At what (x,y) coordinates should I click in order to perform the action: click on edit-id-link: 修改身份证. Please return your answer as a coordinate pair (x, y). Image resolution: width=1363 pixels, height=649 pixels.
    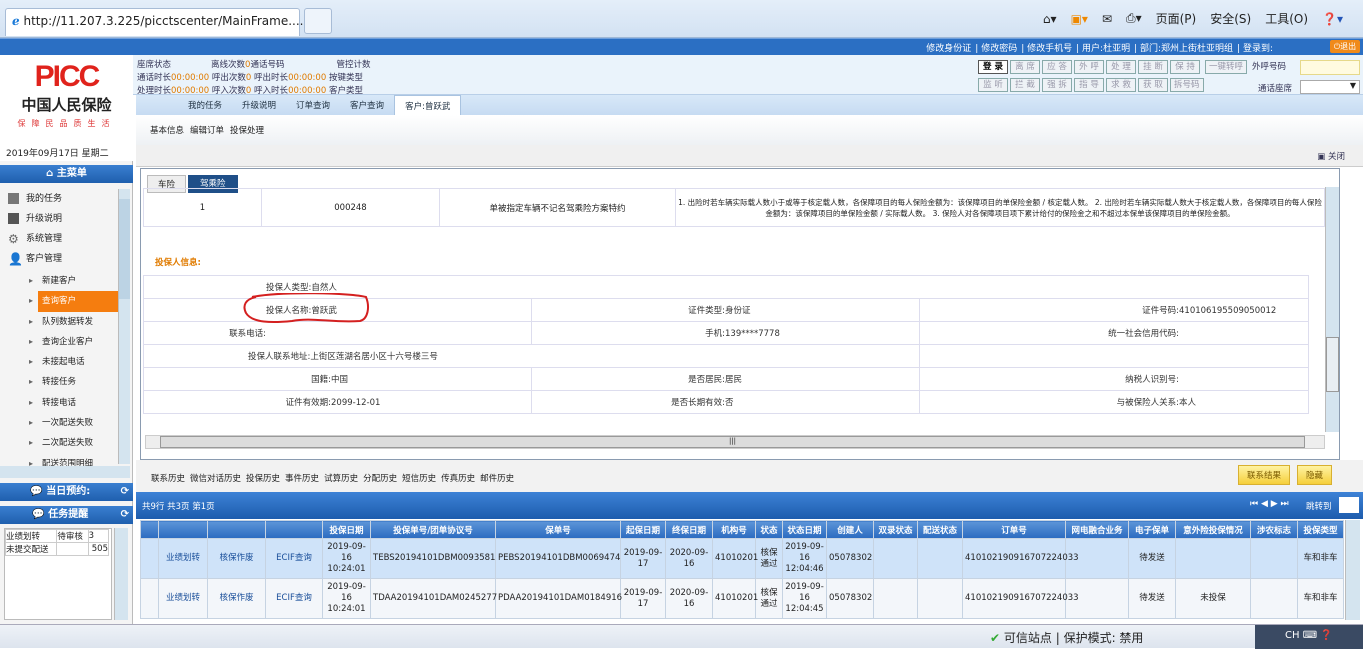
    Looking at the image, I should click on (948, 47).